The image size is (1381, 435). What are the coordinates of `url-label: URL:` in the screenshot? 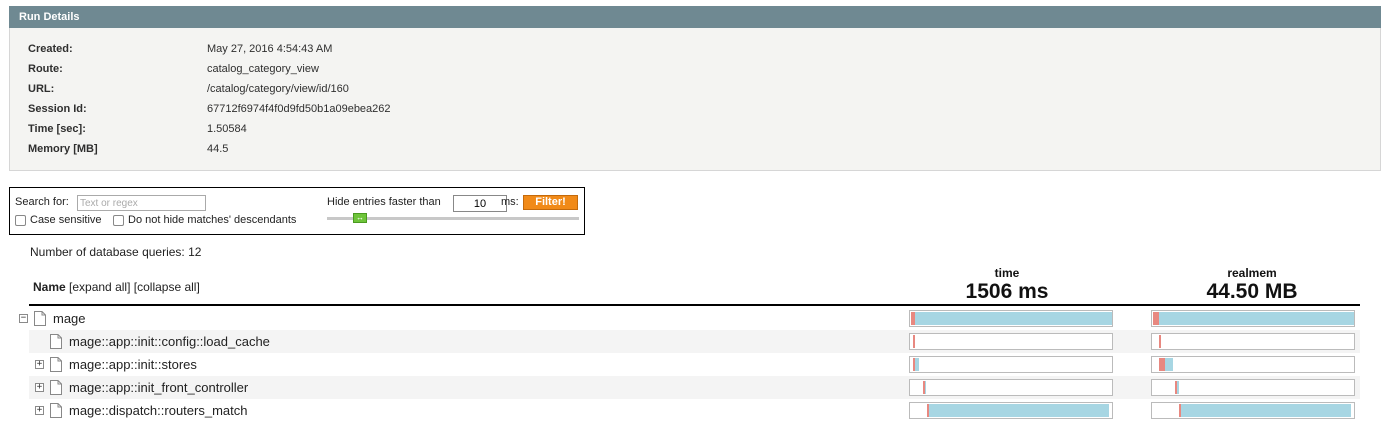 It's located at (41, 89).